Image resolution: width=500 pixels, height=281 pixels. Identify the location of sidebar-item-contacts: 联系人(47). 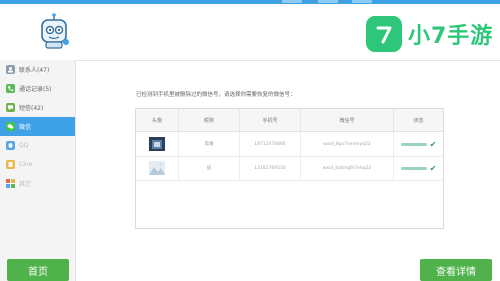
(37, 69).